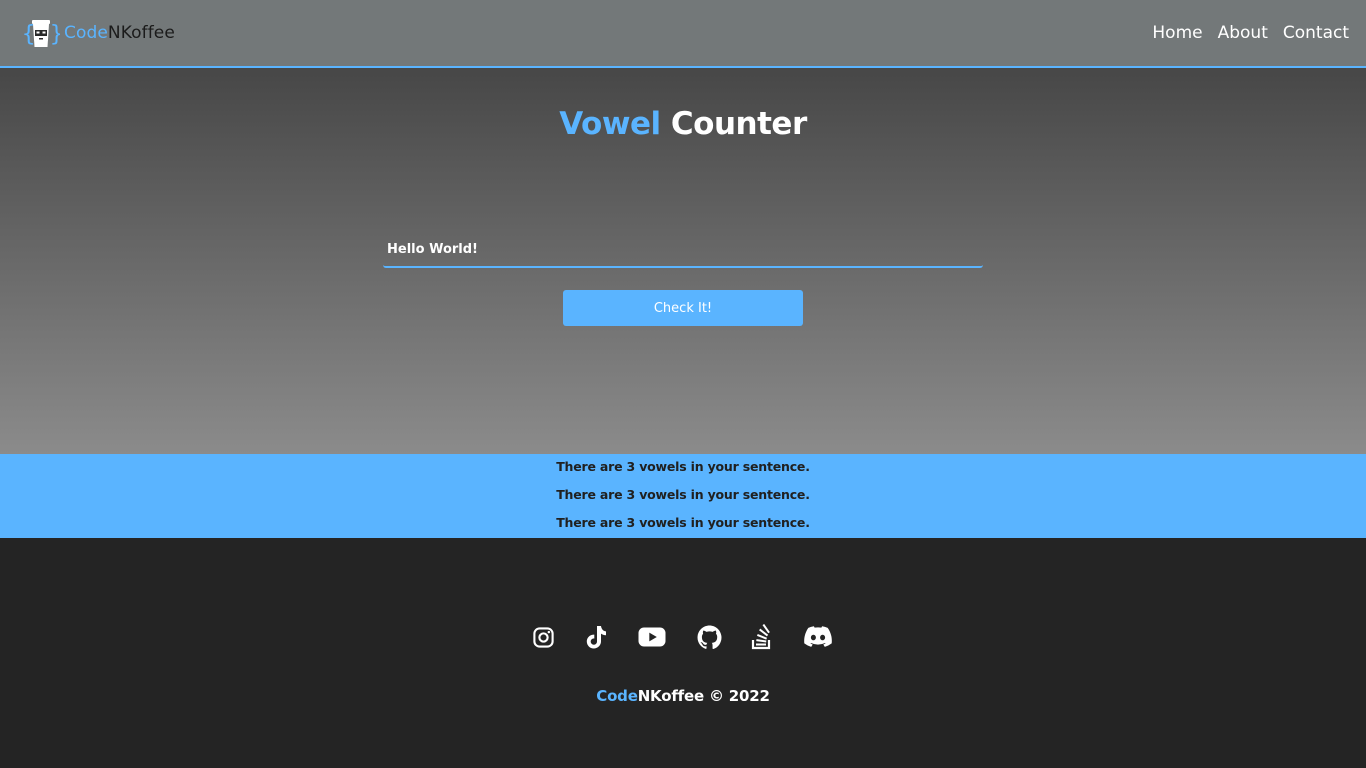  I want to click on page-title-accent: Vowel, so click(610, 124).